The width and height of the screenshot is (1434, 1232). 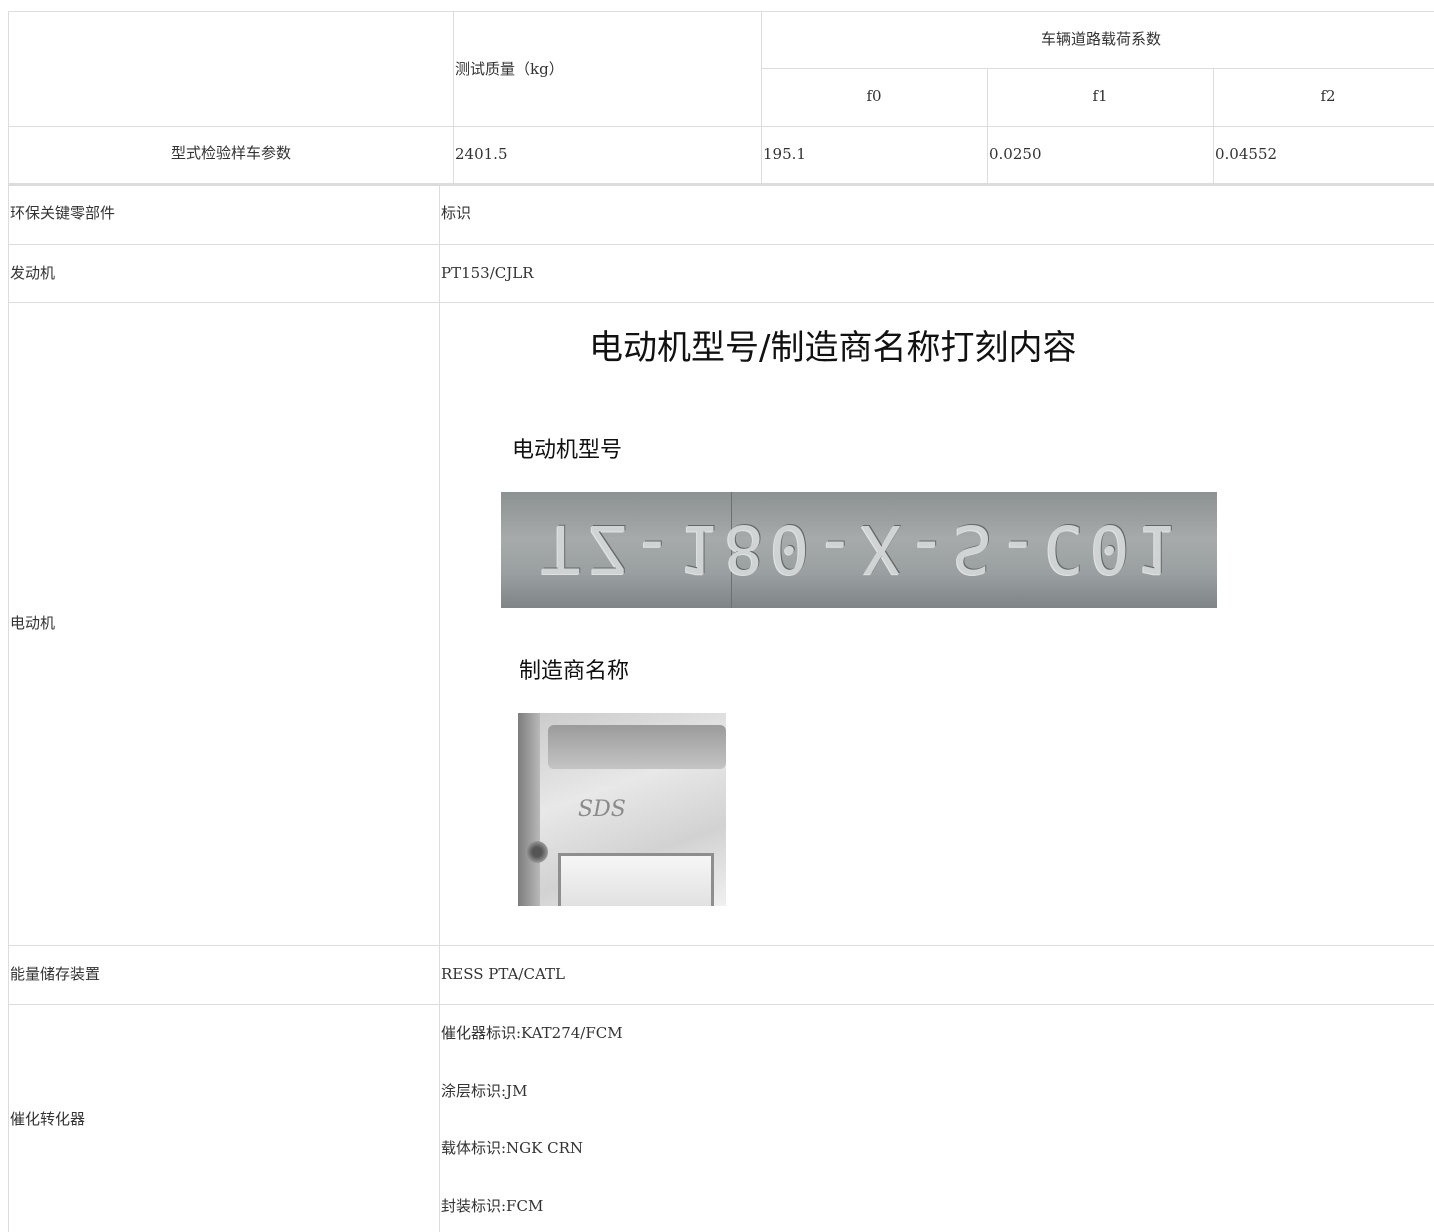 I want to click on table1-header-bottom-border, so click(x=721, y=126).